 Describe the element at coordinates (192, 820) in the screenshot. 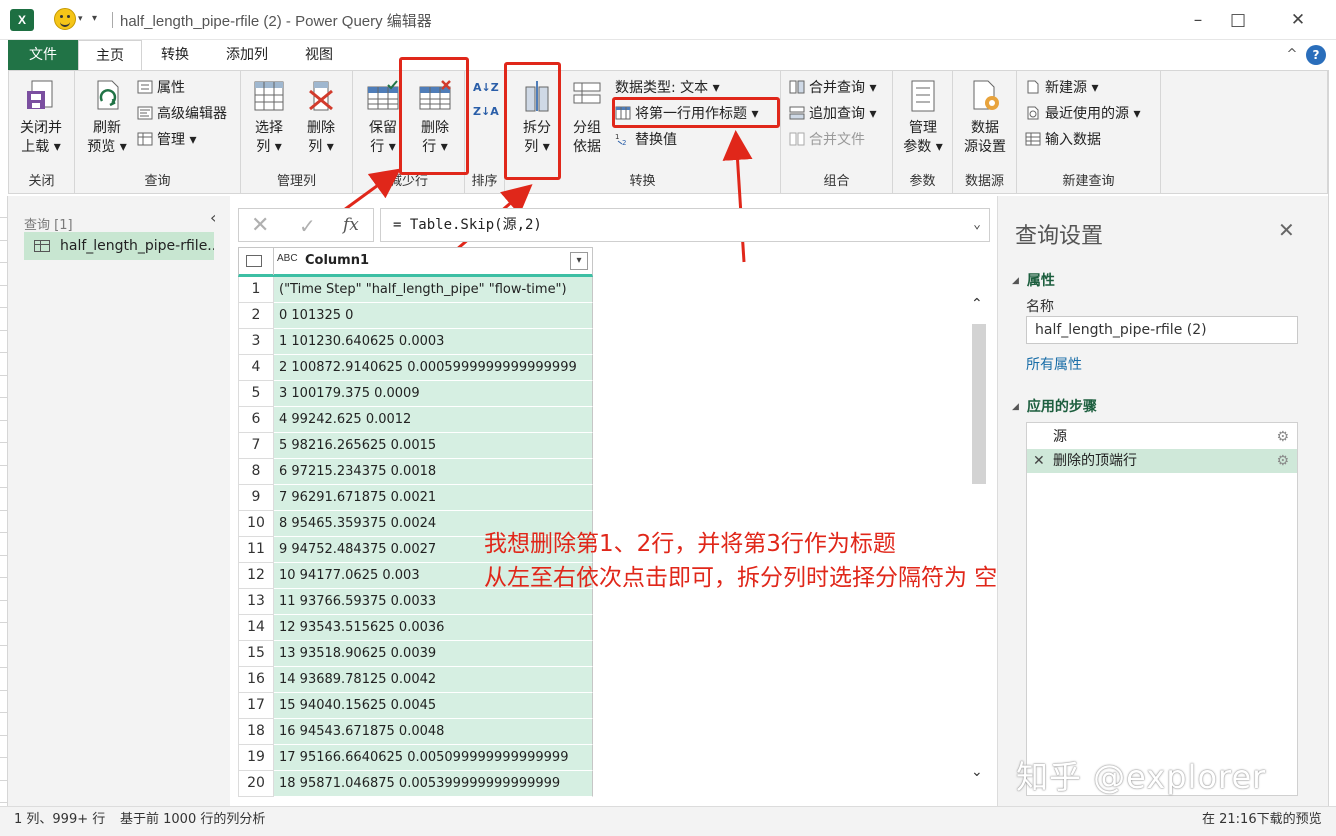

I see `status-column-profile: 基于前 1000 行的列分析` at that location.